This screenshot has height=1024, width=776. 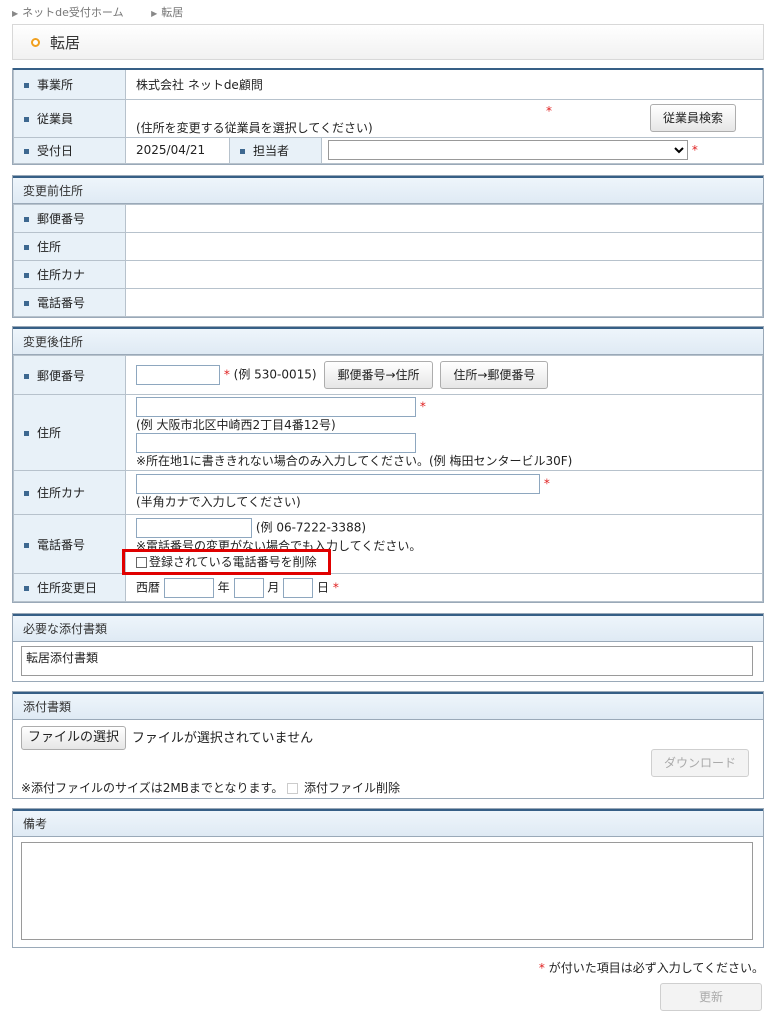 I want to click on breadcrumb-item-home: ▶ ネットde受付ホーム, so click(x=74, y=12).